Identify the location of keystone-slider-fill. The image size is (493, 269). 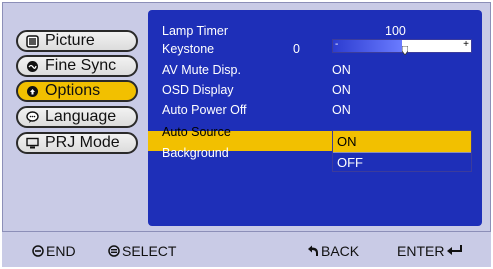
(367, 46).